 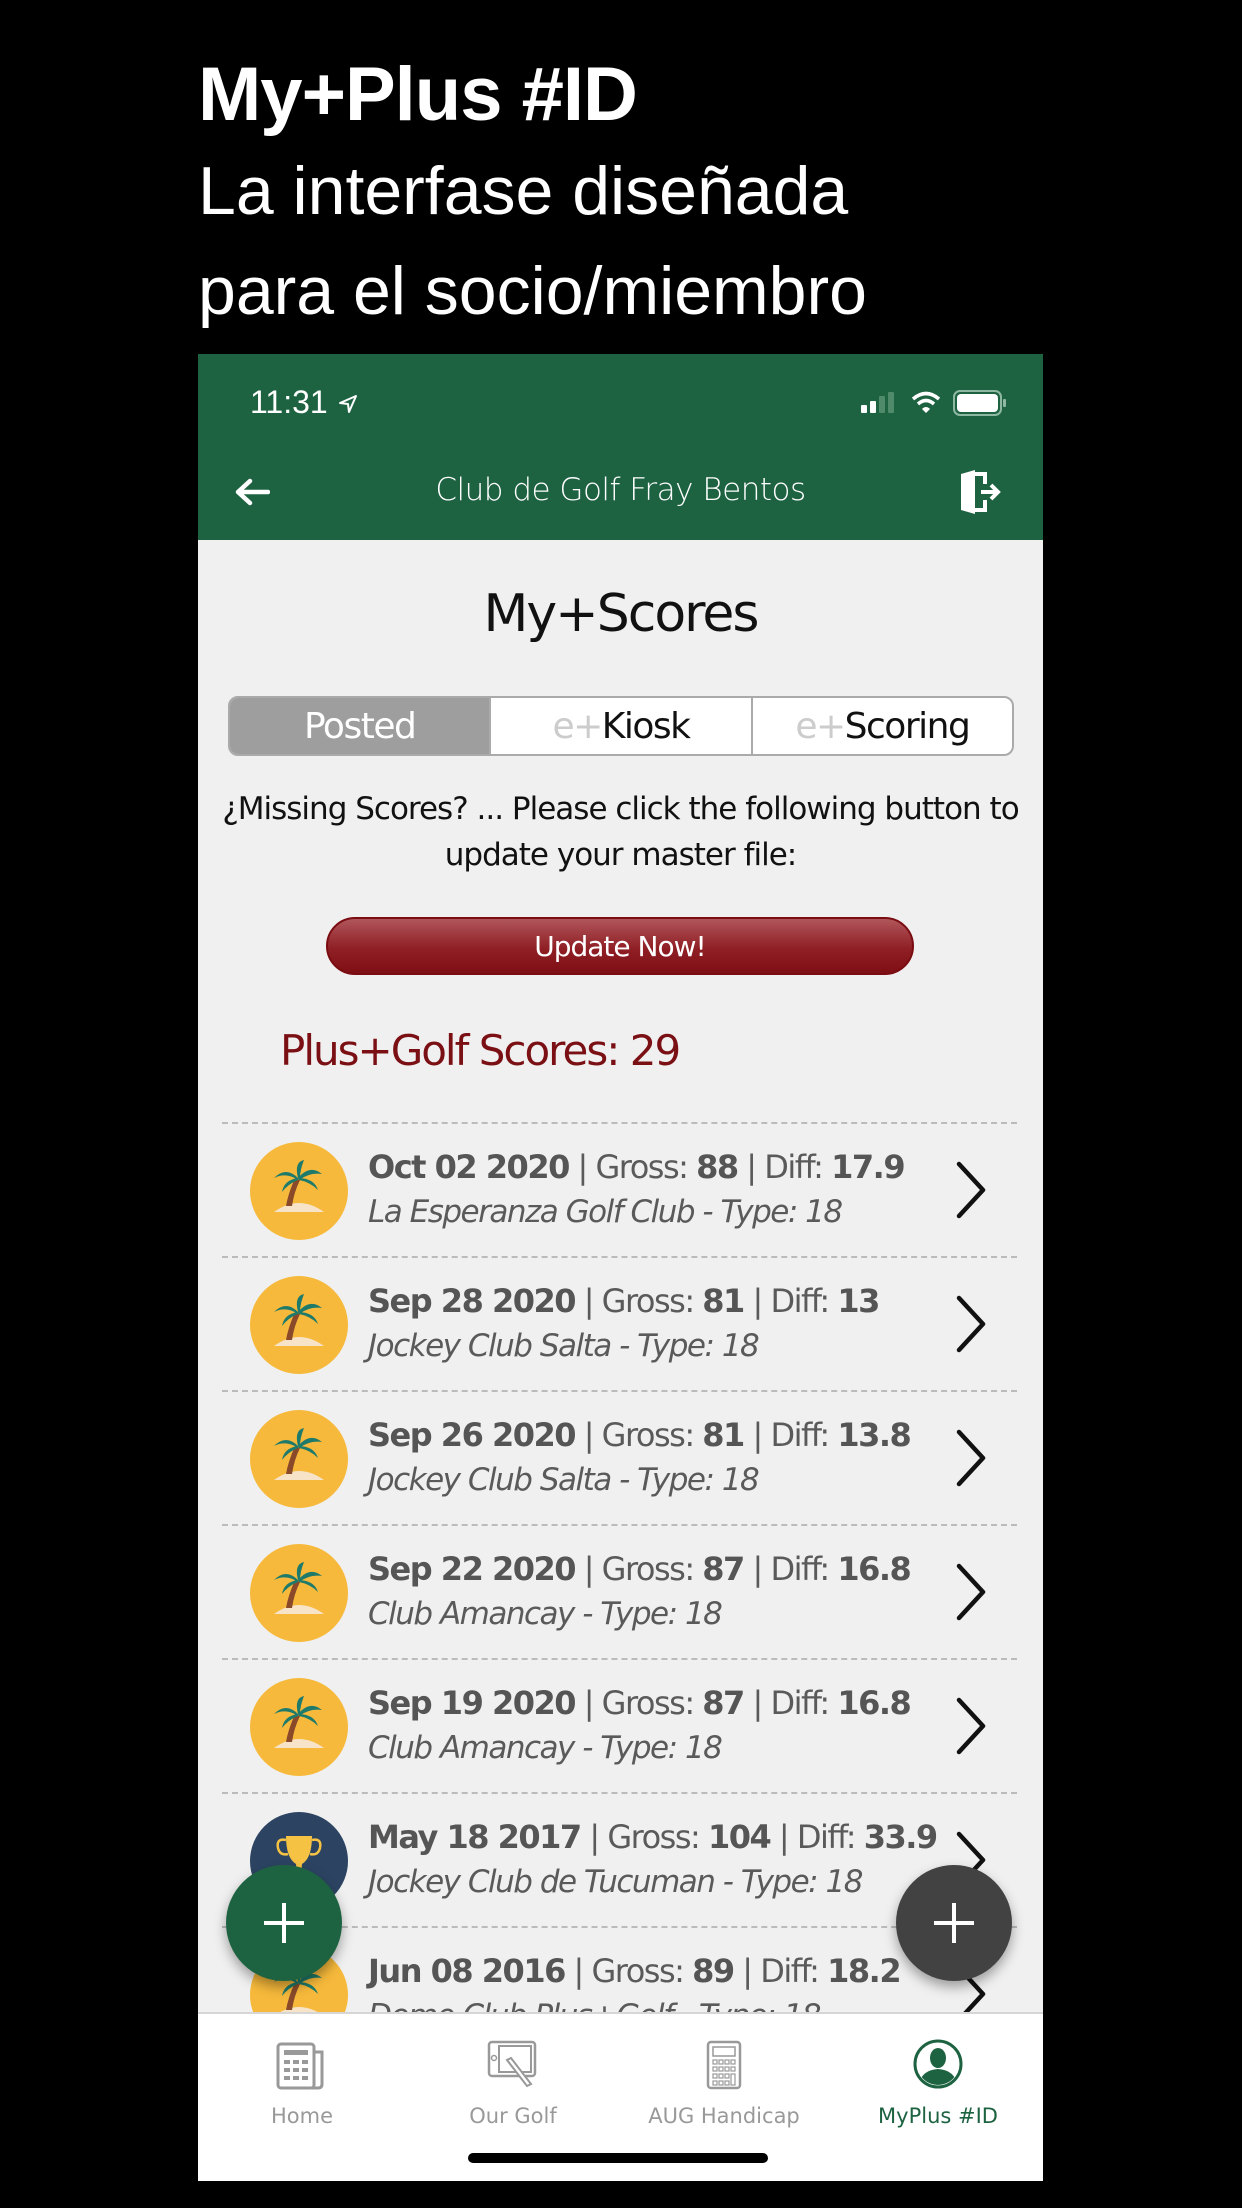 I want to click on score-club-line: Club Amancay - Type: 18, so click(x=545, y=1748).